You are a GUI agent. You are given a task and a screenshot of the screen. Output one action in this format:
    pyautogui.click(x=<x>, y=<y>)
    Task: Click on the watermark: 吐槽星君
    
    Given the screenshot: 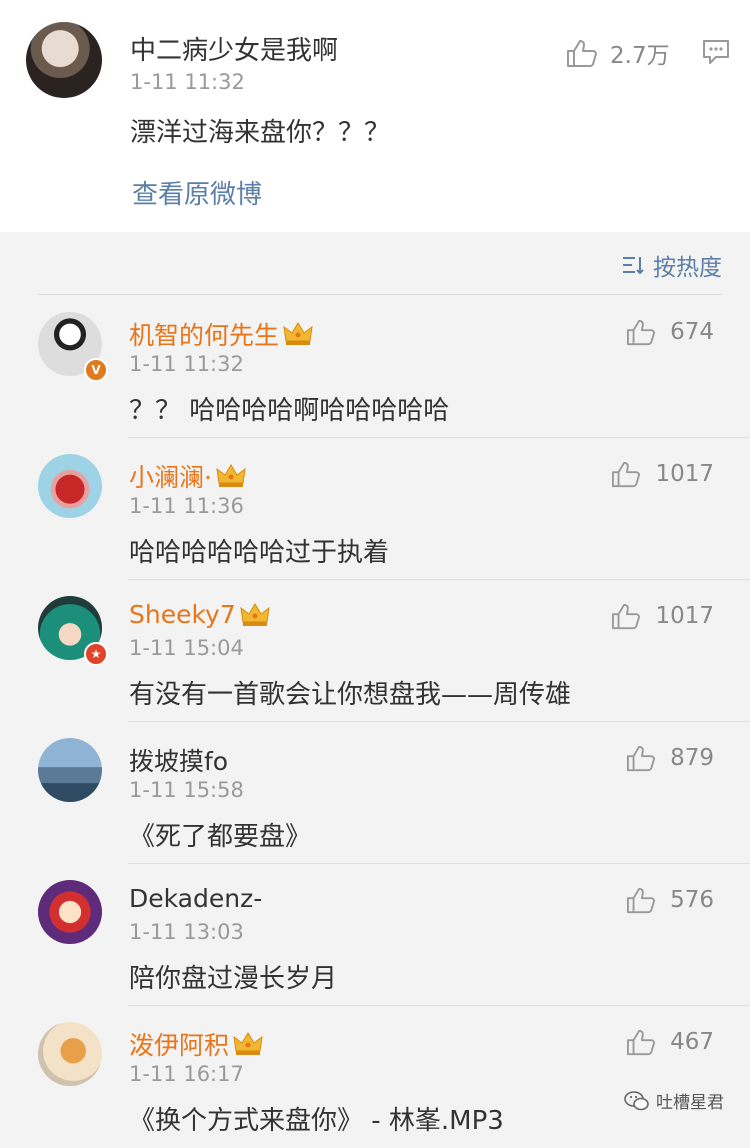 What is the action you would take?
    pyautogui.click(x=674, y=1100)
    